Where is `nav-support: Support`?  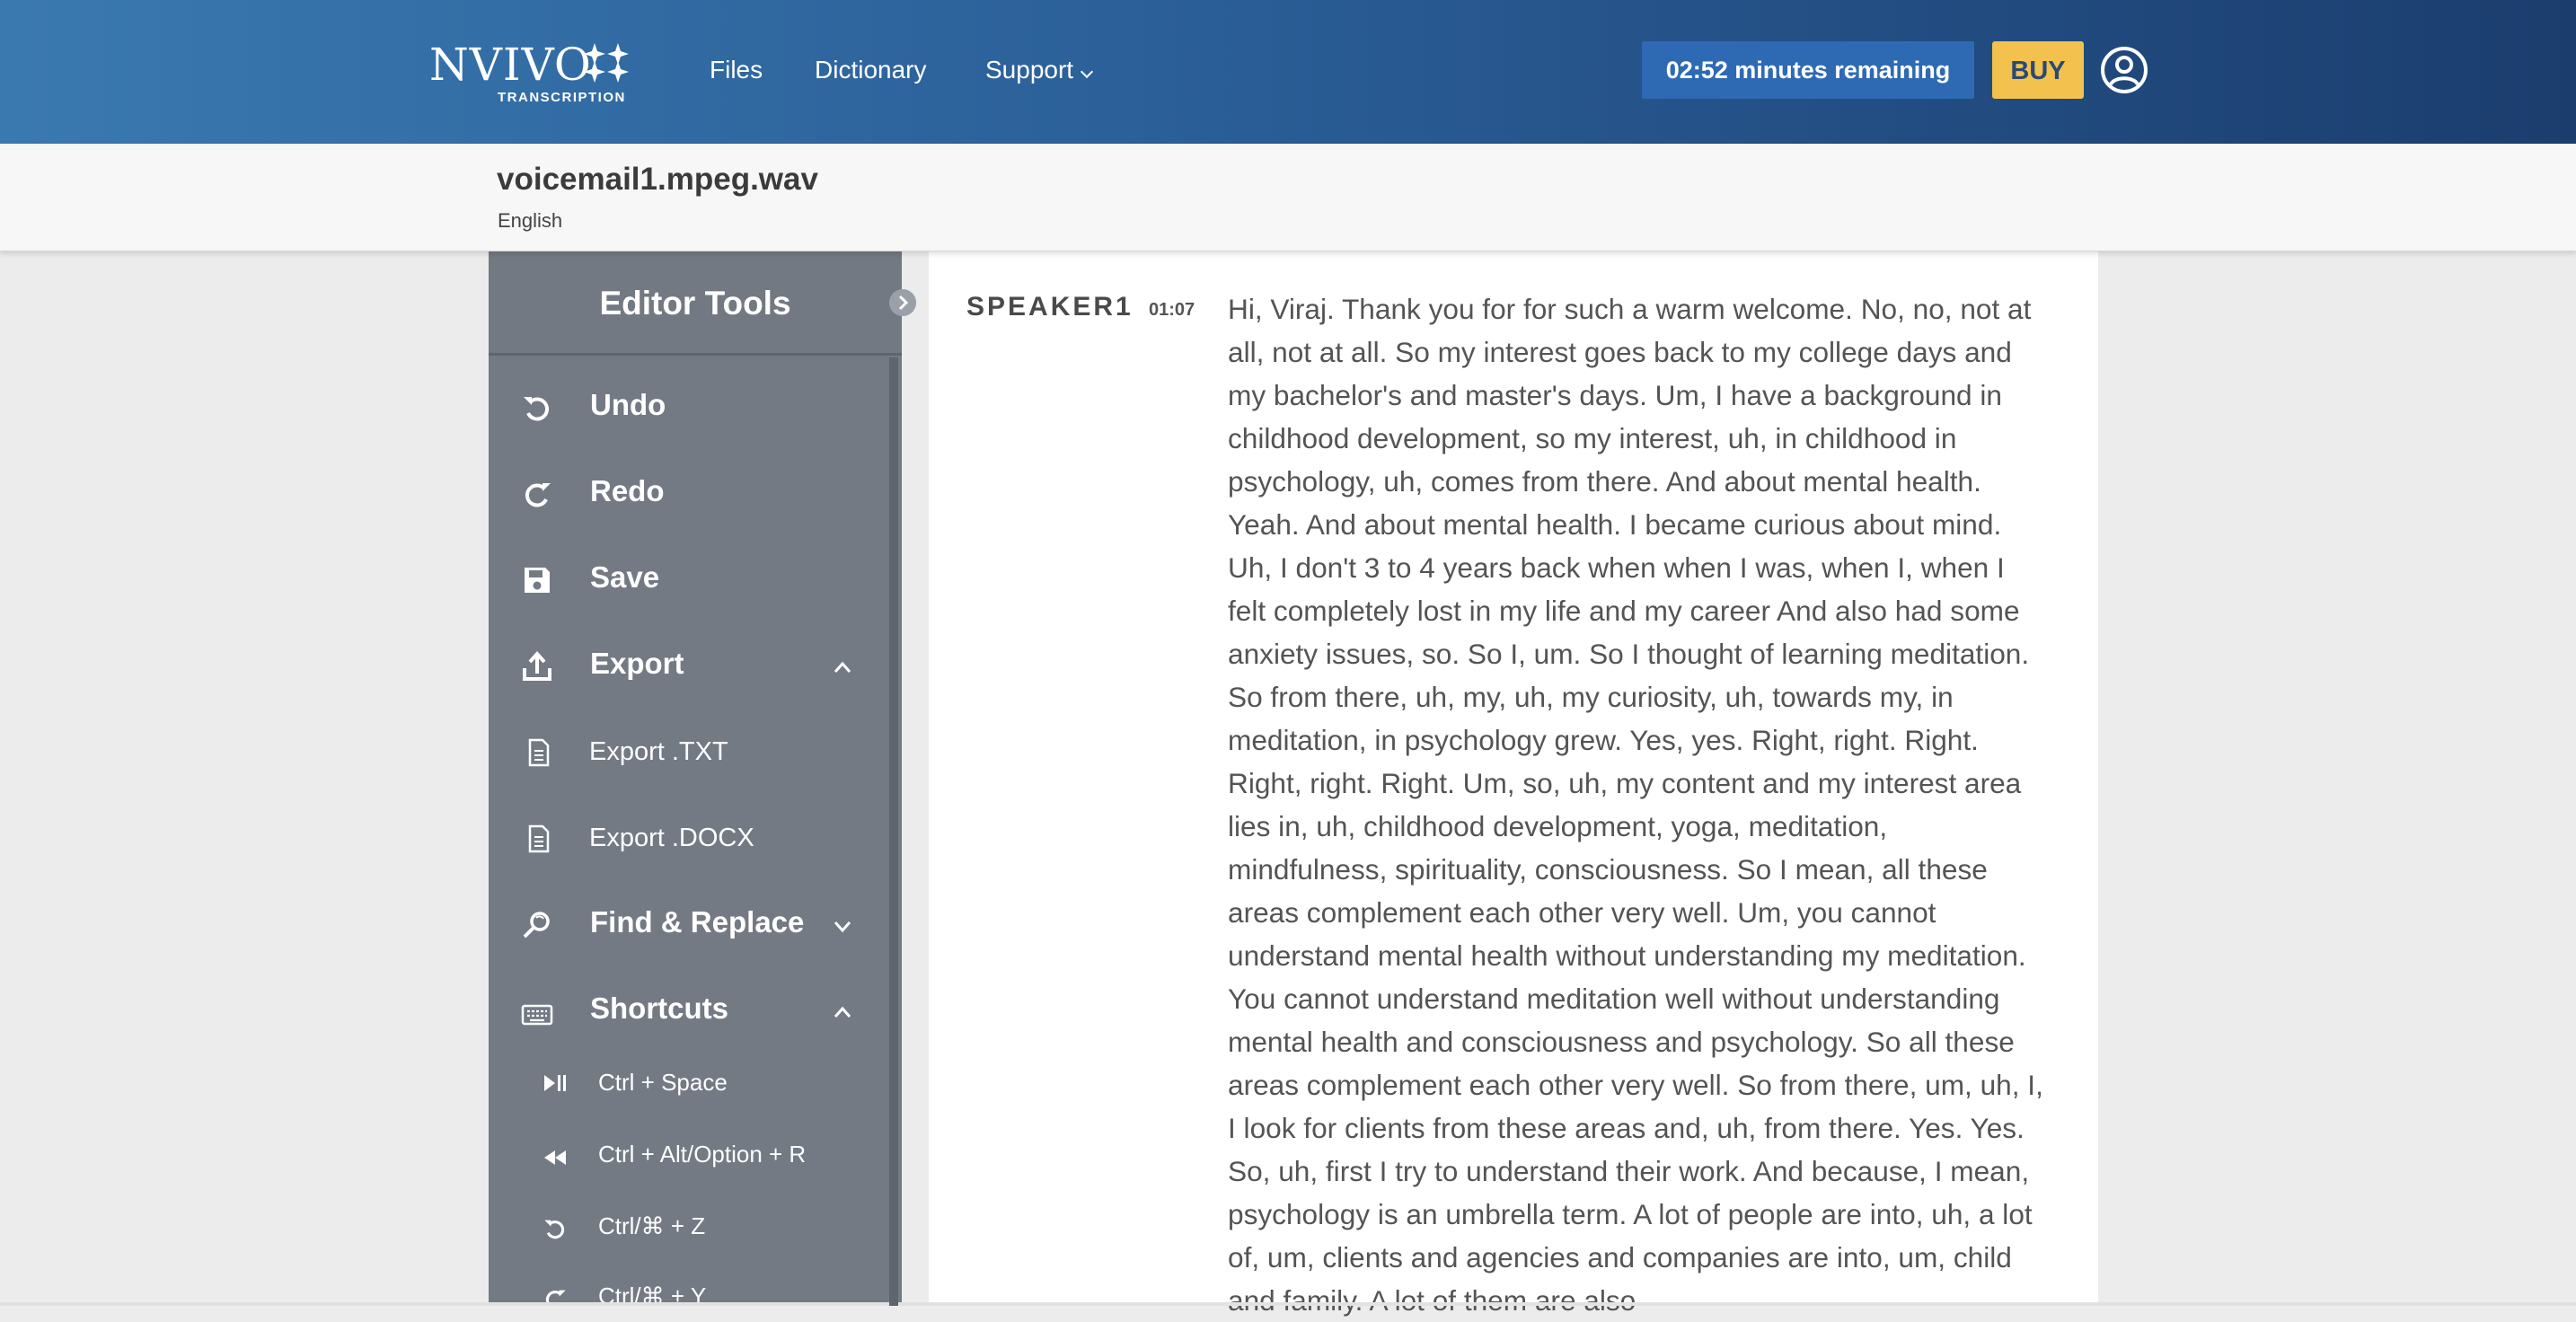
nav-support: Support is located at coordinates (1039, 70).